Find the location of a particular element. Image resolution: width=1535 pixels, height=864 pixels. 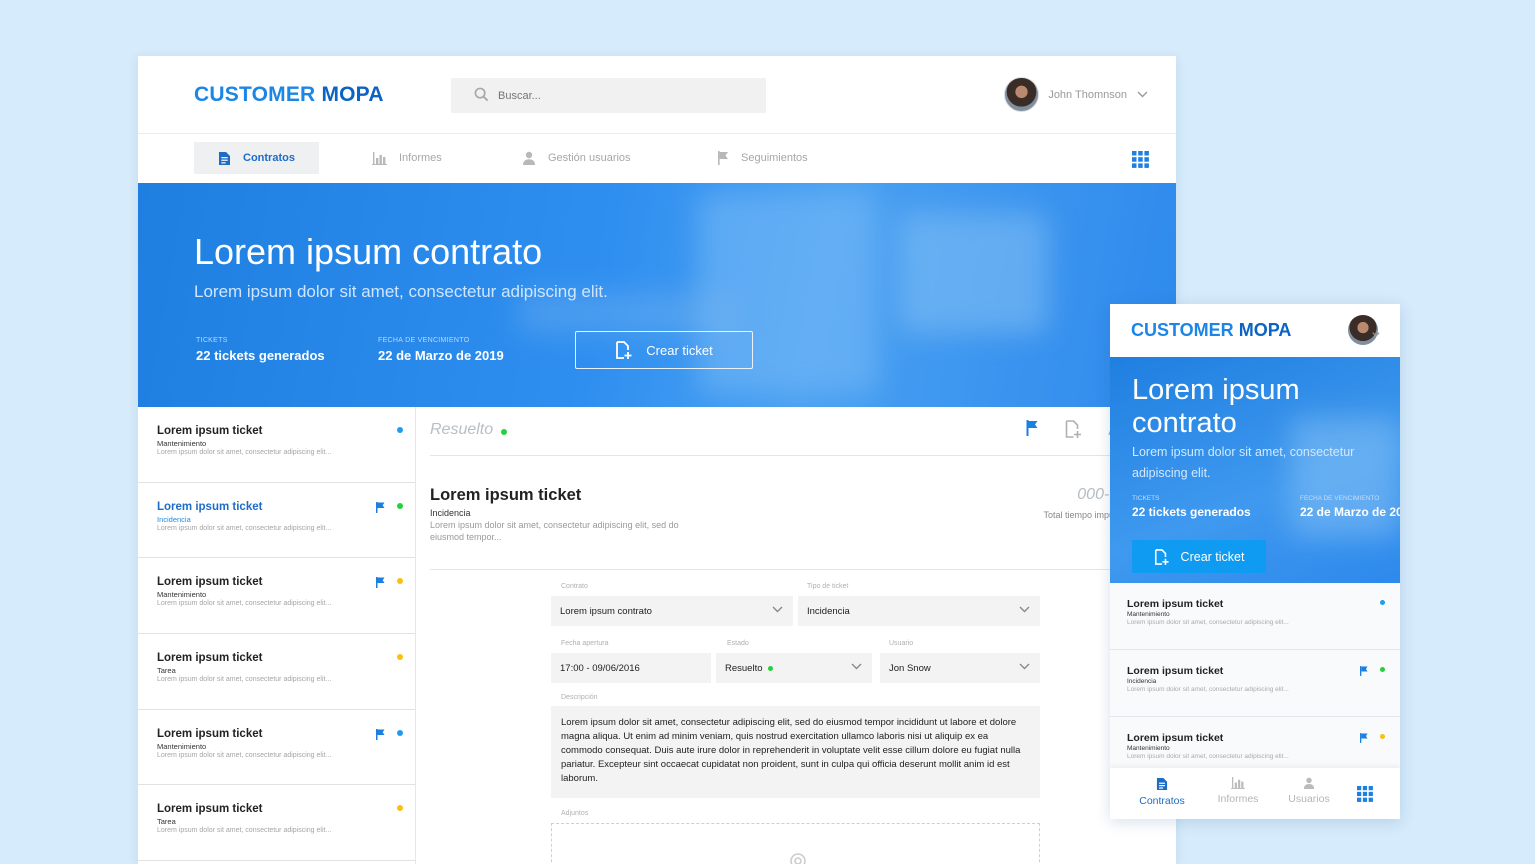

detail-category: Incidencia is located at coordinates (450, 513).